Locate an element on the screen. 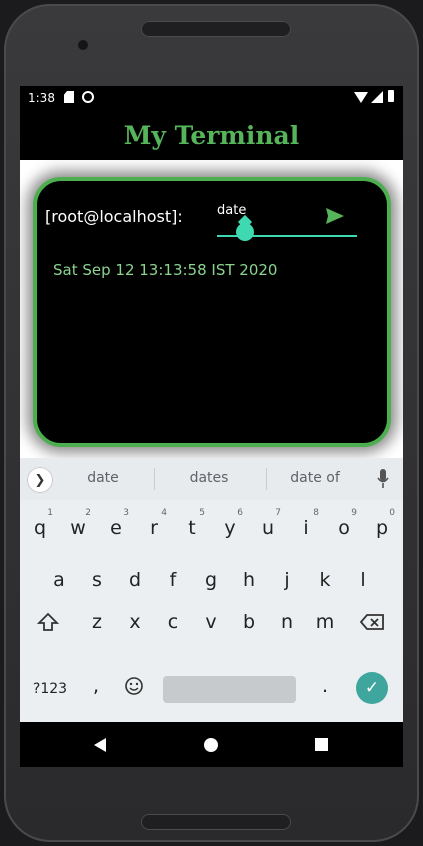  key-label: . is located at coordinates (325, 686).